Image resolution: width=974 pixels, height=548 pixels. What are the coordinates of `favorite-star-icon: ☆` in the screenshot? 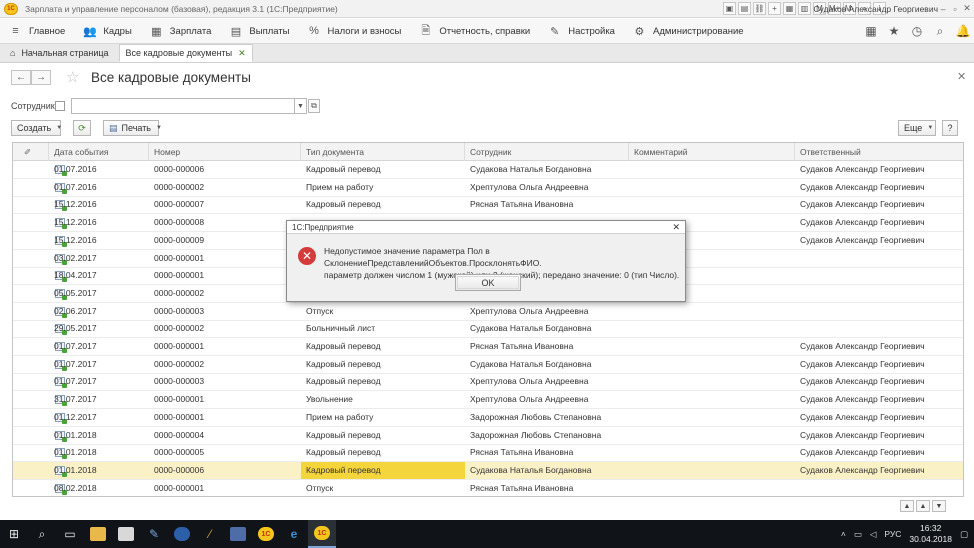 It's located at (72, 77).